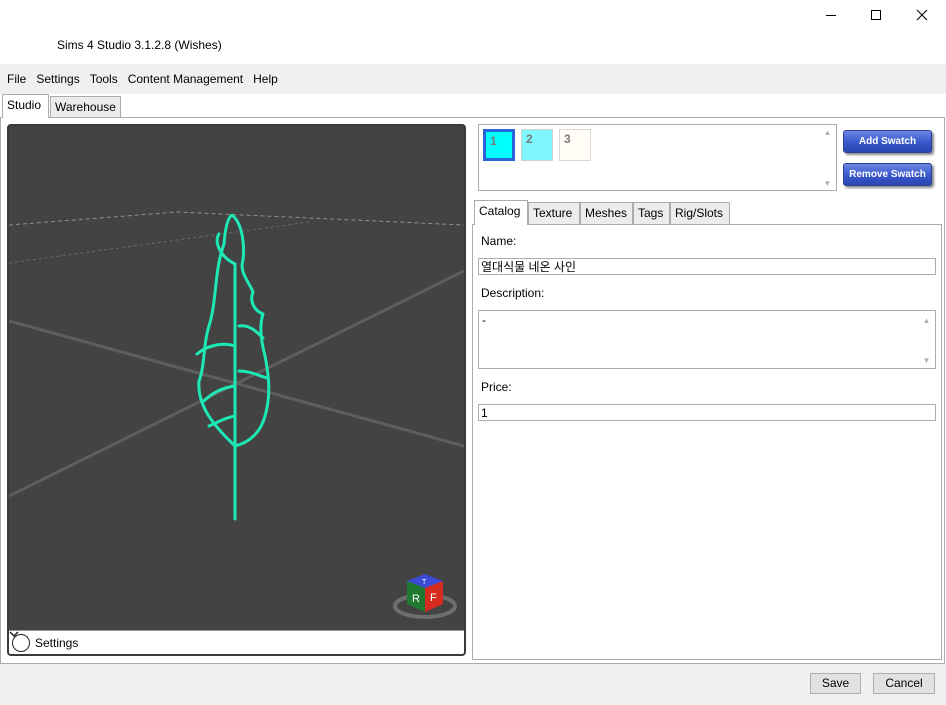 The image size is (946, 705). Describe the element at coordinates (159, 242) in the screenshot. I see `ground-plane-outline-inner` at that location.